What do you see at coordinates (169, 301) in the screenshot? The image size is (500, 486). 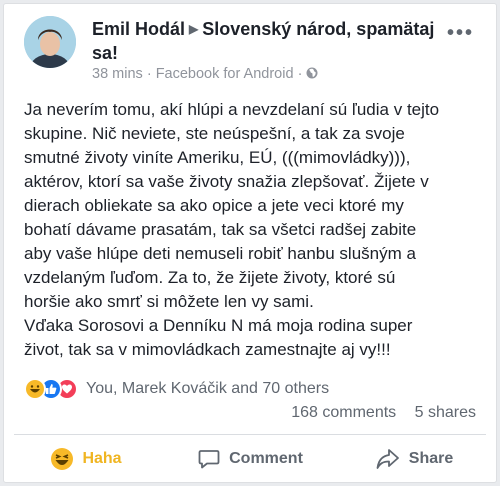 I see `post-line: horšie ako smrť si môžete len vy sami.` at bounding box center [169, 301].